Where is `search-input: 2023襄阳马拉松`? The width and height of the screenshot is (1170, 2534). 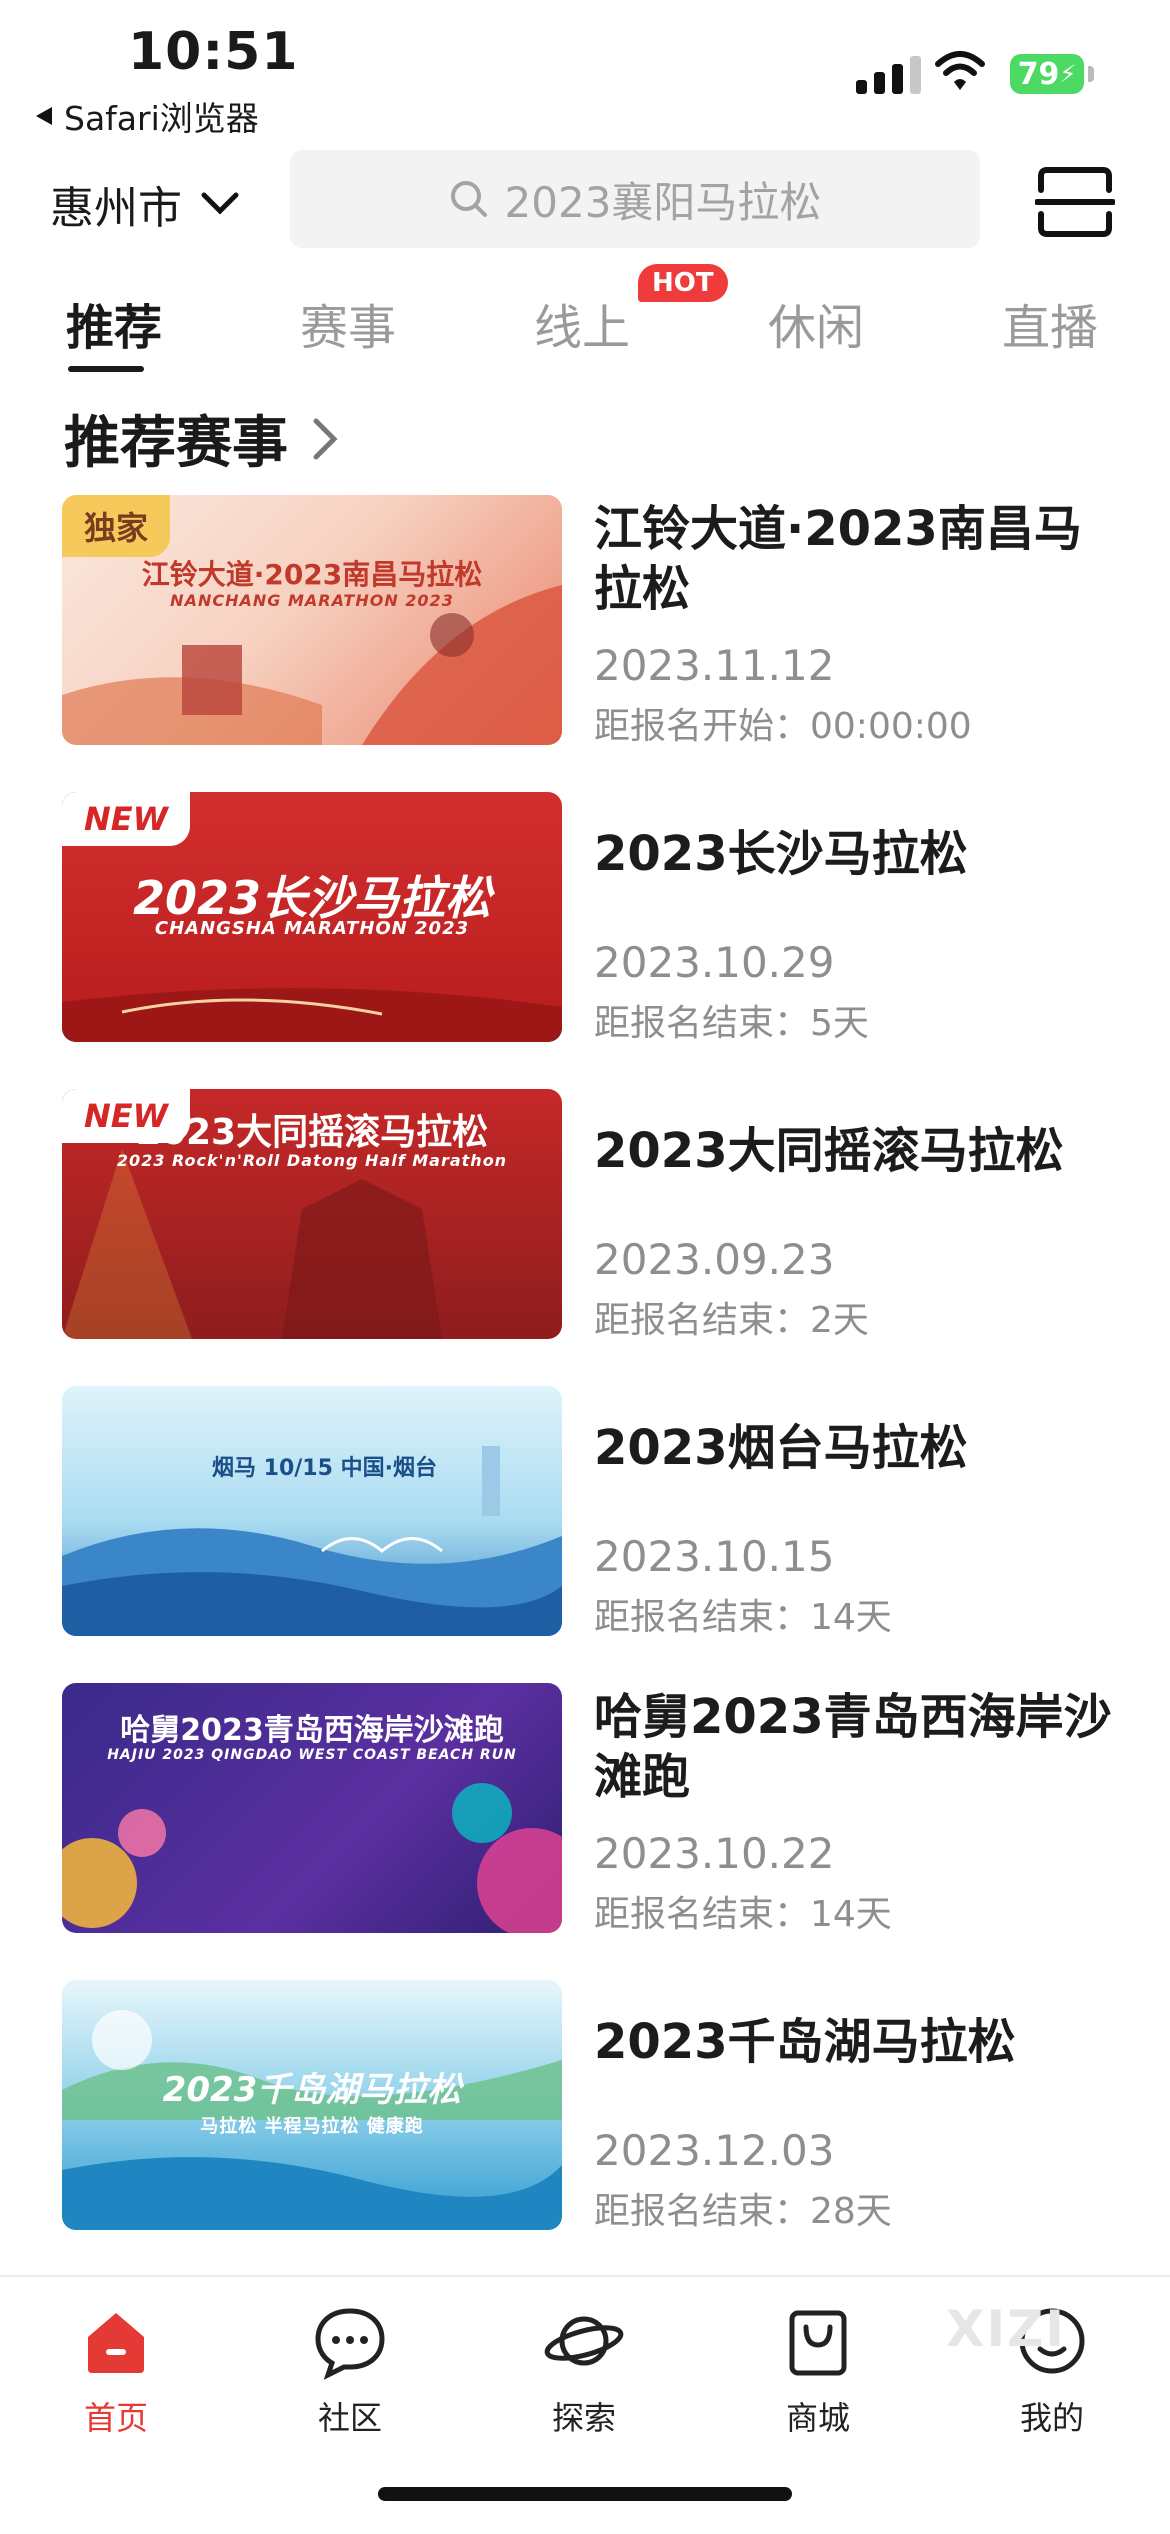
search-input: 2023襄阳马拉松 is located at coordinates (635, 199).